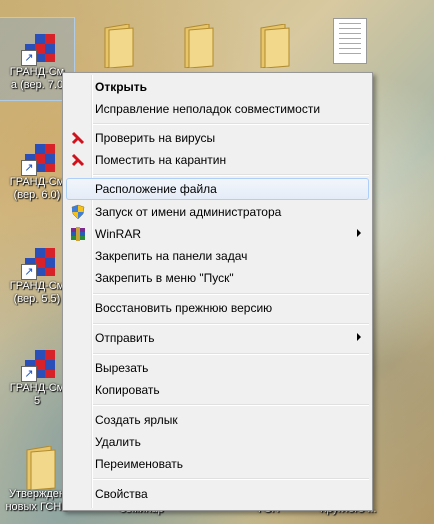 The image size is (434, 524). Describe the element at coordinates (171, 256) in the screenshot. I see `menu-item-label: Закрепить на панели задач` at that location.